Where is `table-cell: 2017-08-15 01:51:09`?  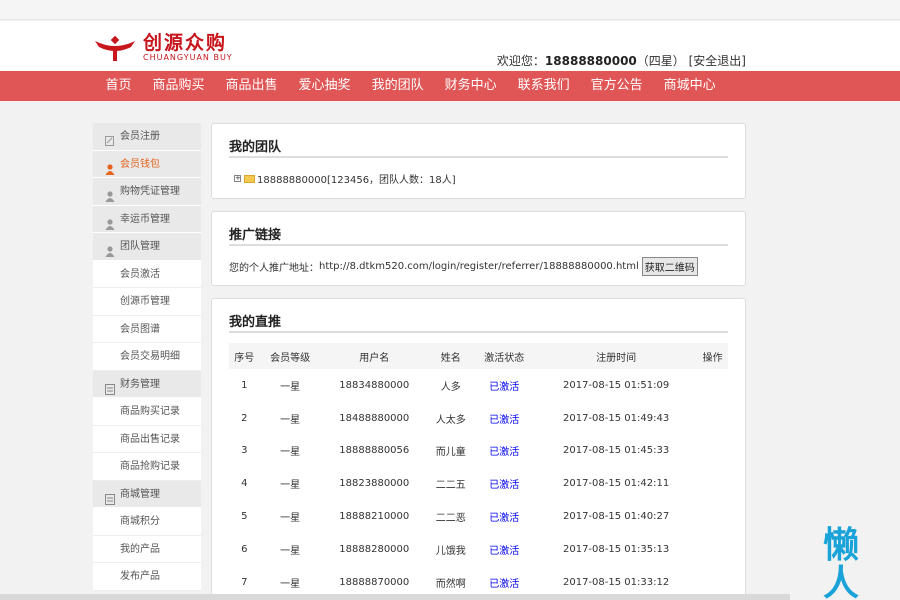 table-cell: 2017-08-15 01:51:09 is located at coordinates (616, 385).